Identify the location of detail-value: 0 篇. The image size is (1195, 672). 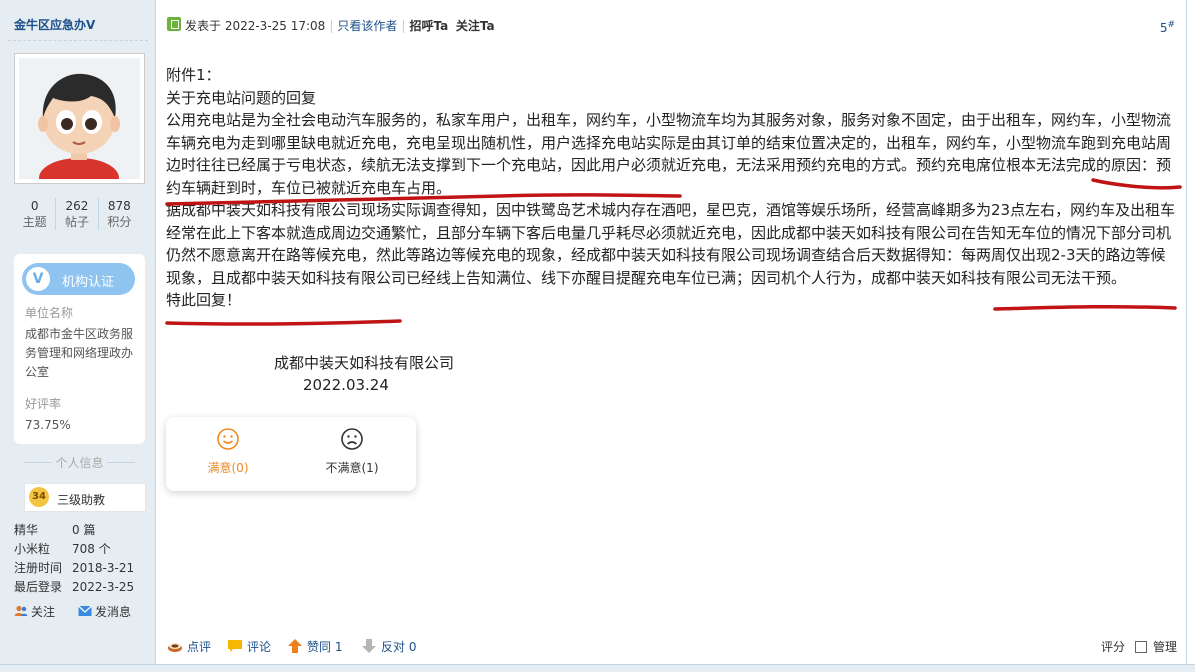
(84, 530).